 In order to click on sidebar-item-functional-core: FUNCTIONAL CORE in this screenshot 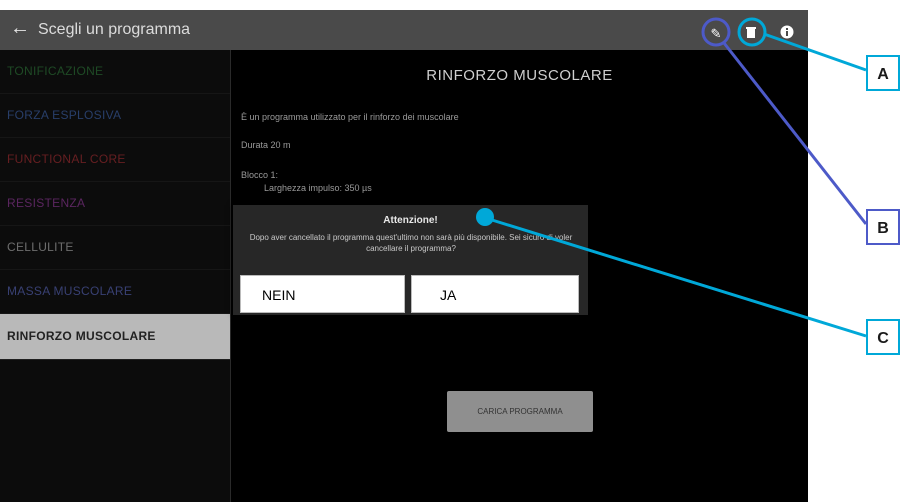, I will do `click(115, 160)`.